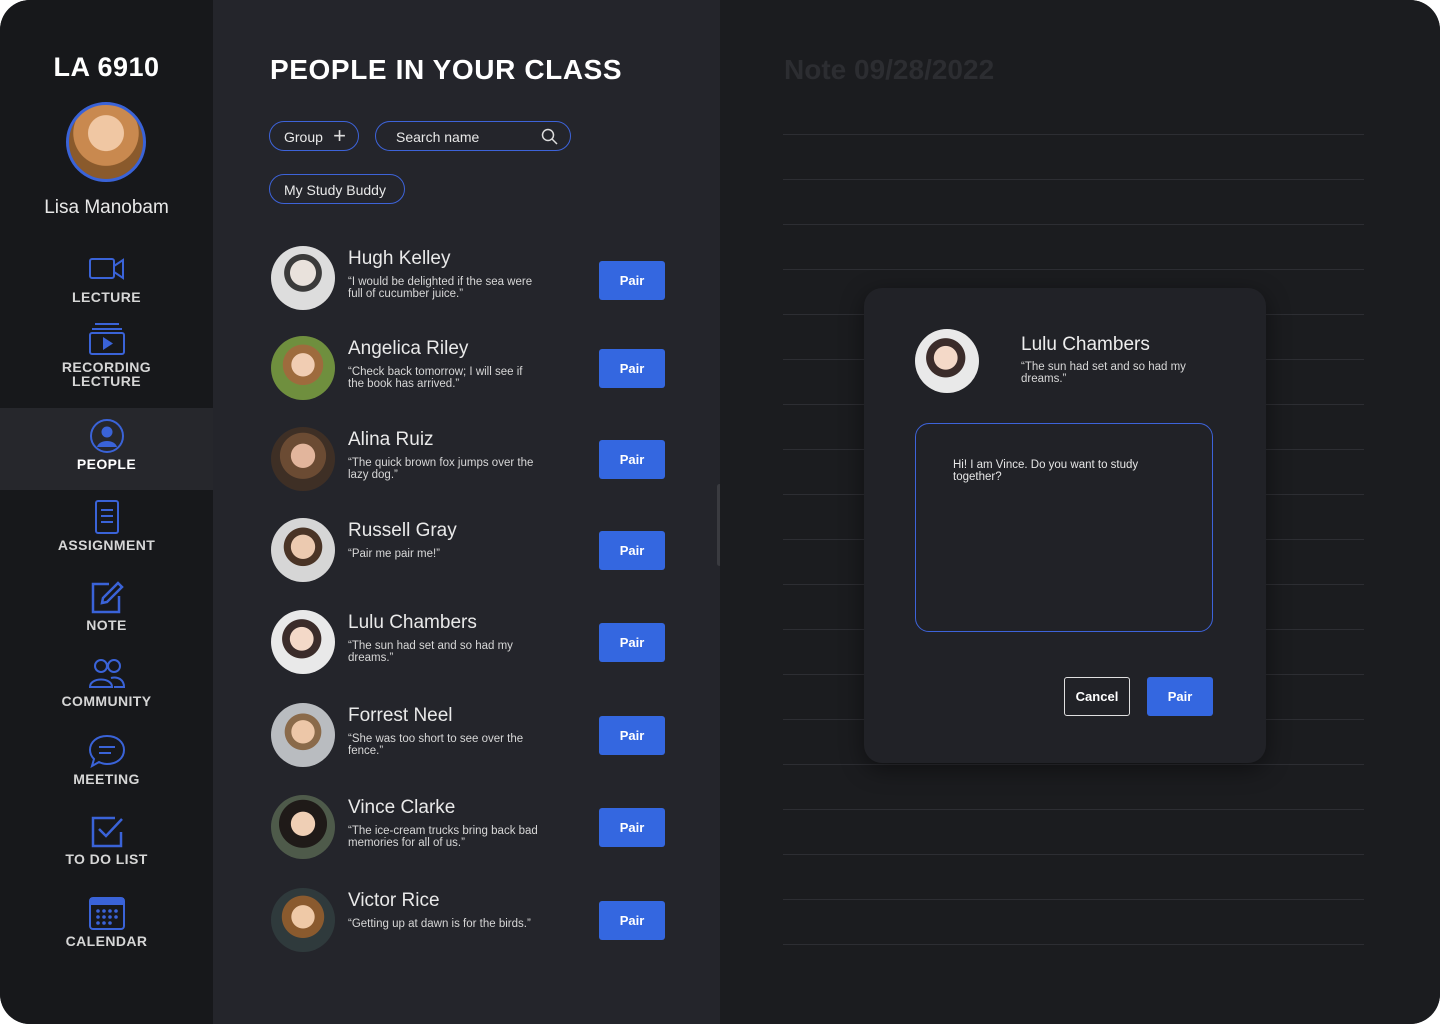 This screenshot has width=1440, height=1024. Describe the element at coordinates (107, 751) in the screenshot. I see `chat-bubble-icon` at that location.